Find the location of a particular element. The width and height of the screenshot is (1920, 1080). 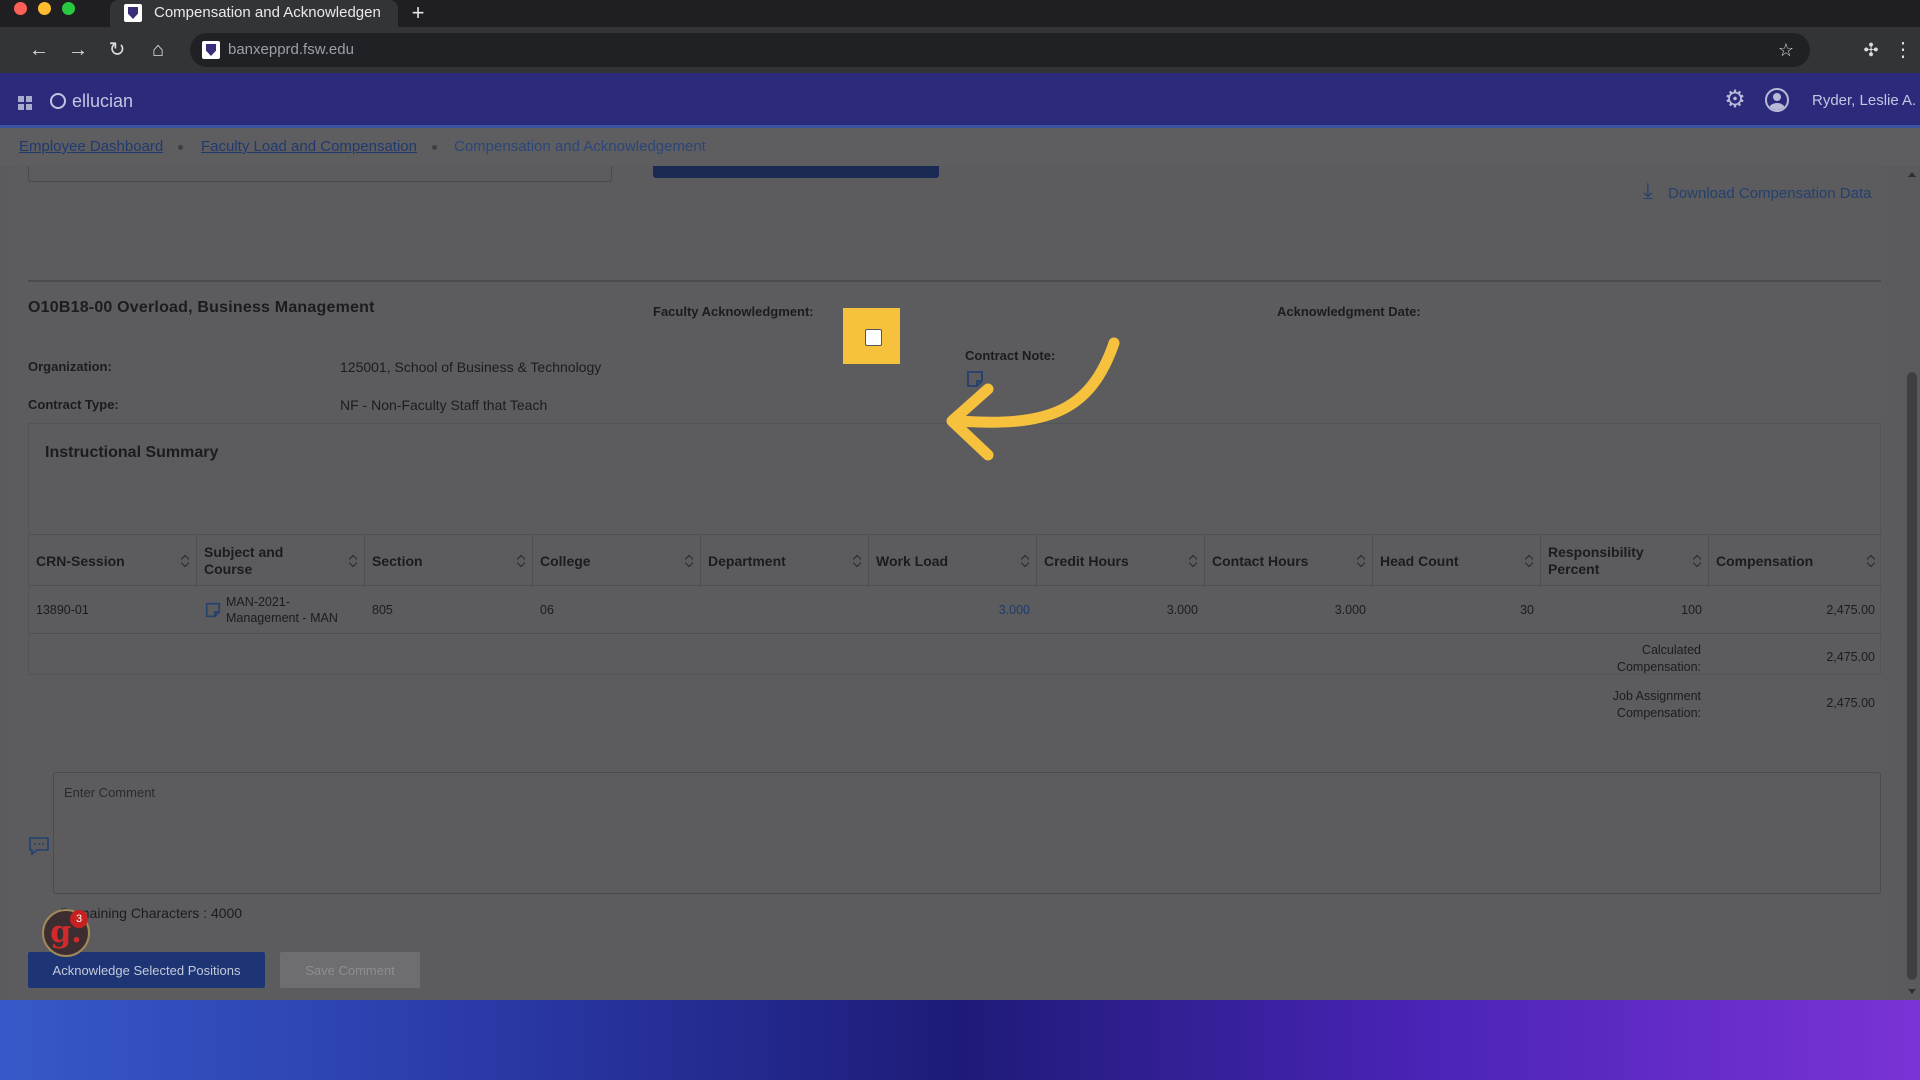

column-header-head-count: Head Count is located at coordinates (1457, 561).